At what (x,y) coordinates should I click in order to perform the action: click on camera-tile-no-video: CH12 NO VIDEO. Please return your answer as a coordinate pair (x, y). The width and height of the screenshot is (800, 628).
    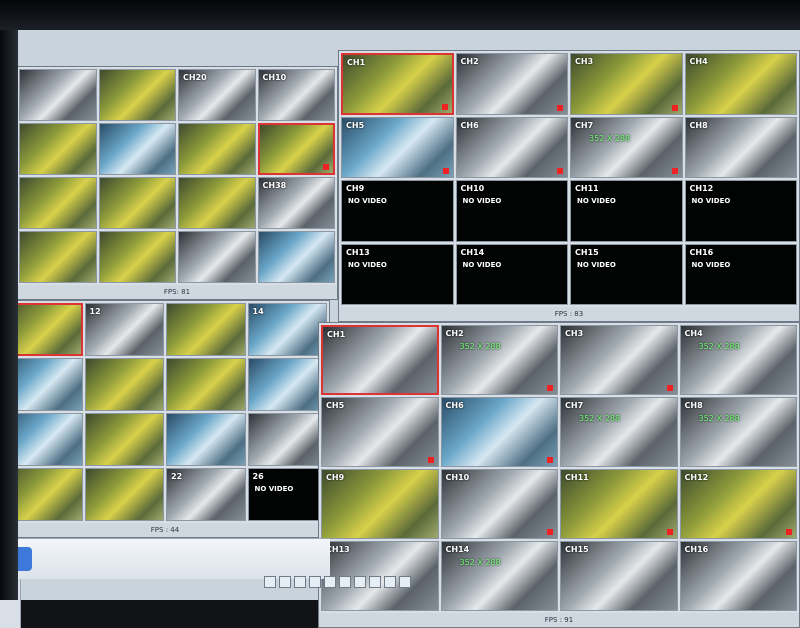
    Looking at the image, I should click on (740, 211).